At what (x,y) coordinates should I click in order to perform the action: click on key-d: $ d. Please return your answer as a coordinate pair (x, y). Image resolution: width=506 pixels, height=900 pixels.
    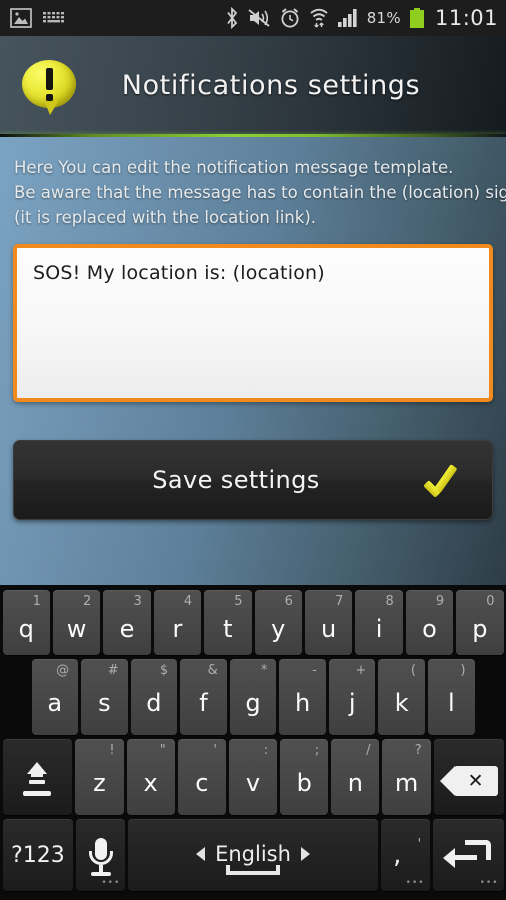
    Looking at the image, I should click on (154, 697).